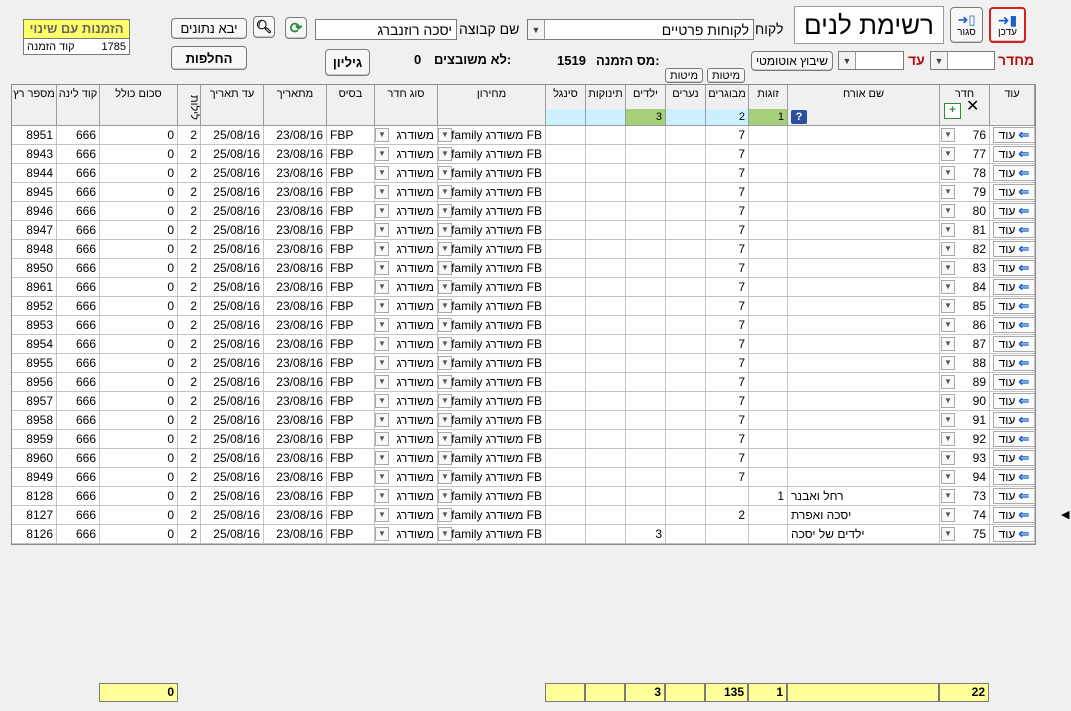 This screenshot has width=1071, height=711. What do you see at coordinates (965, 496) in the screenshot?
I see `cell-room: ▼ 73` at bounding box center [965, 496].